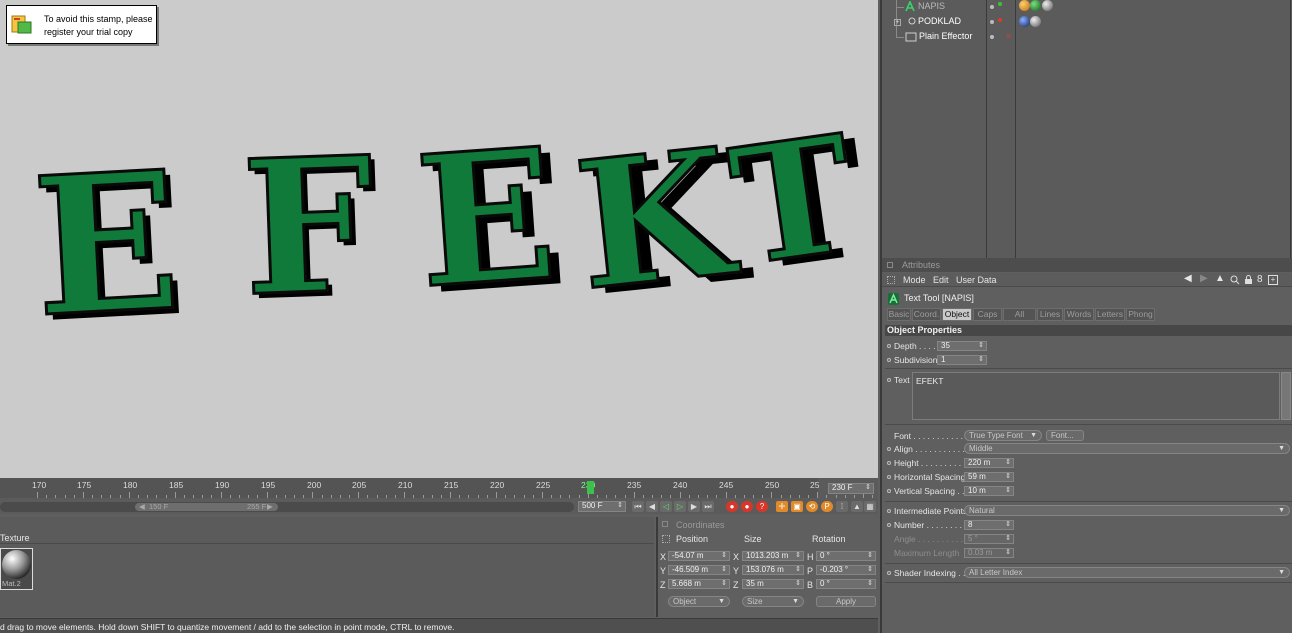  I want to click on enable-check-icon, so click(1000, 20).